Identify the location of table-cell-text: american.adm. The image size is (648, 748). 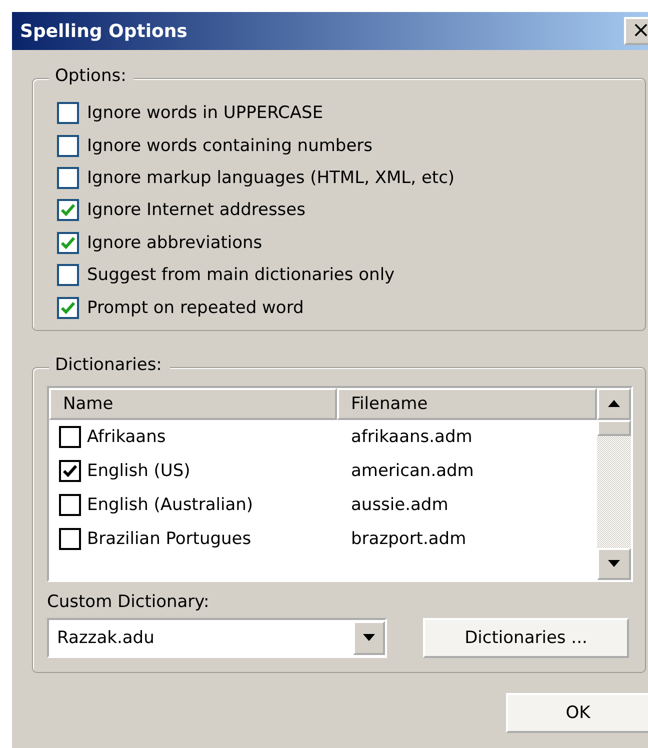
(412, 470).